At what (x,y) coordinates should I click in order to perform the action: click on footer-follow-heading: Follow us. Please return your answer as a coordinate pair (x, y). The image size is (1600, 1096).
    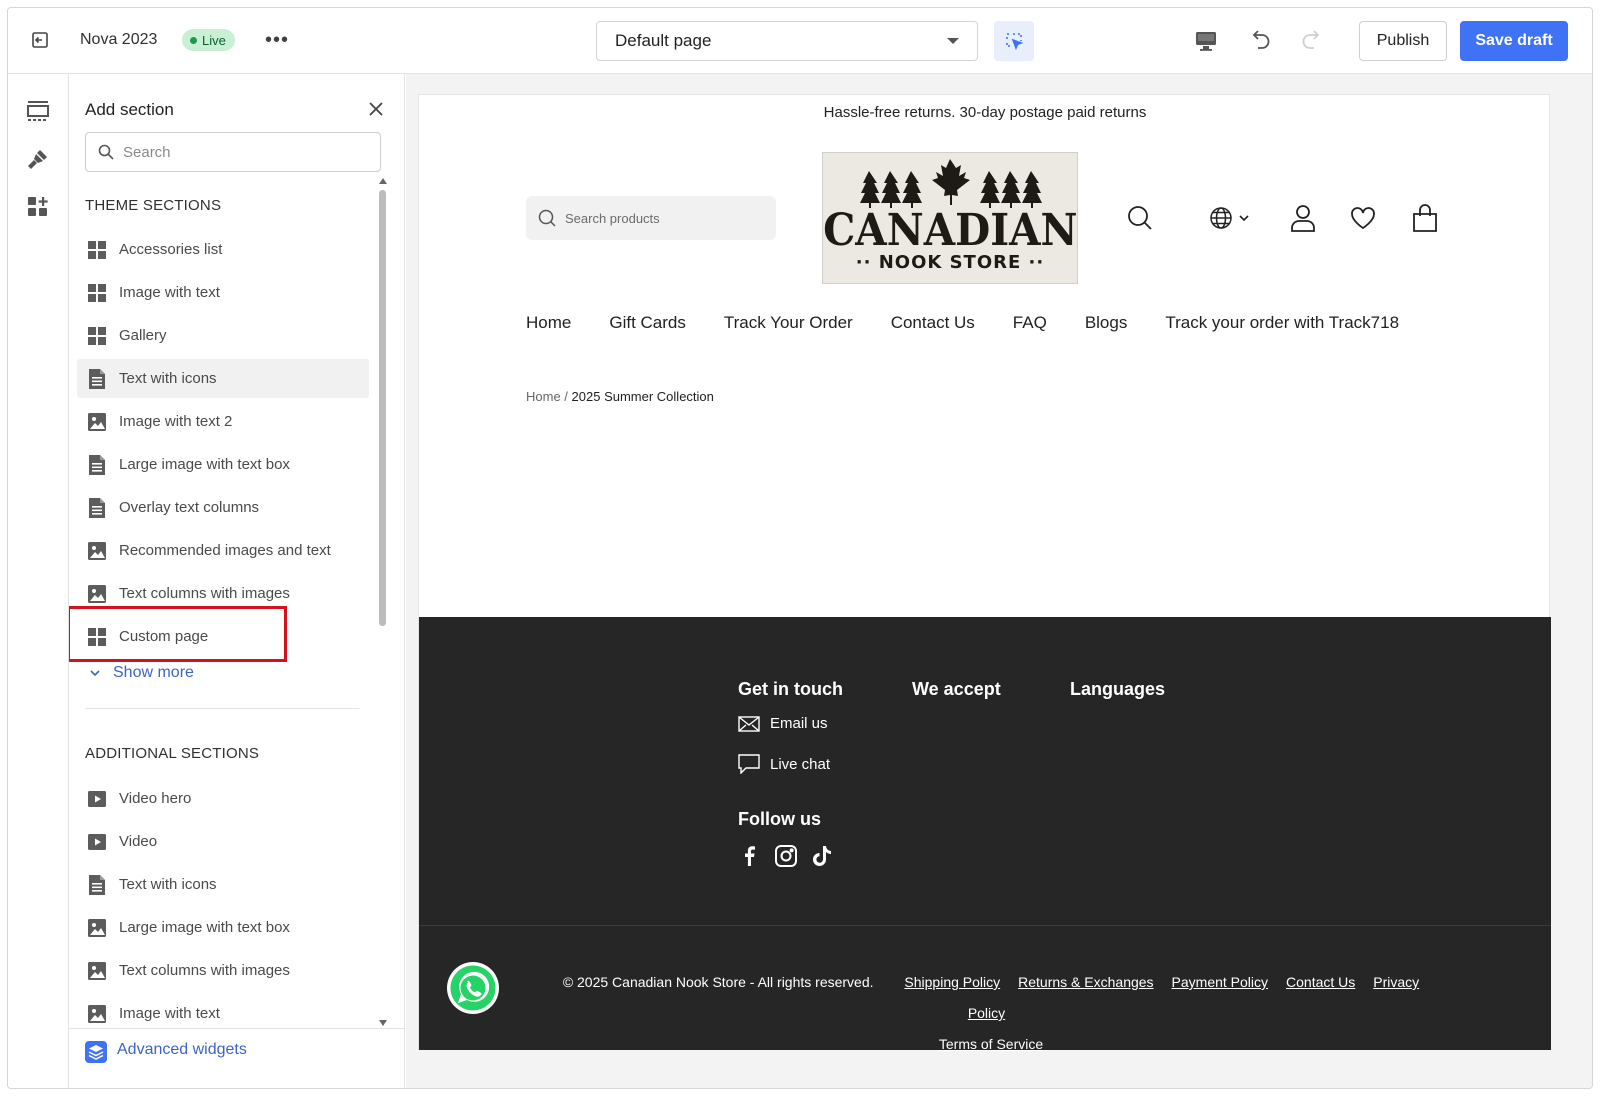
    Looking at the image, I should click on (779, 819).